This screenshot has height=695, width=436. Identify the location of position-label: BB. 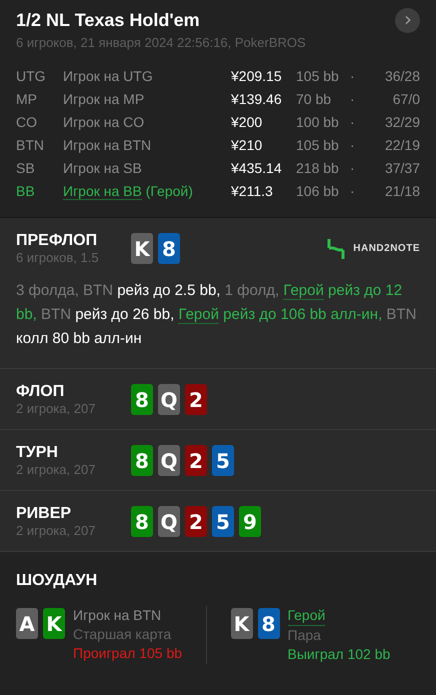
(26, 191).